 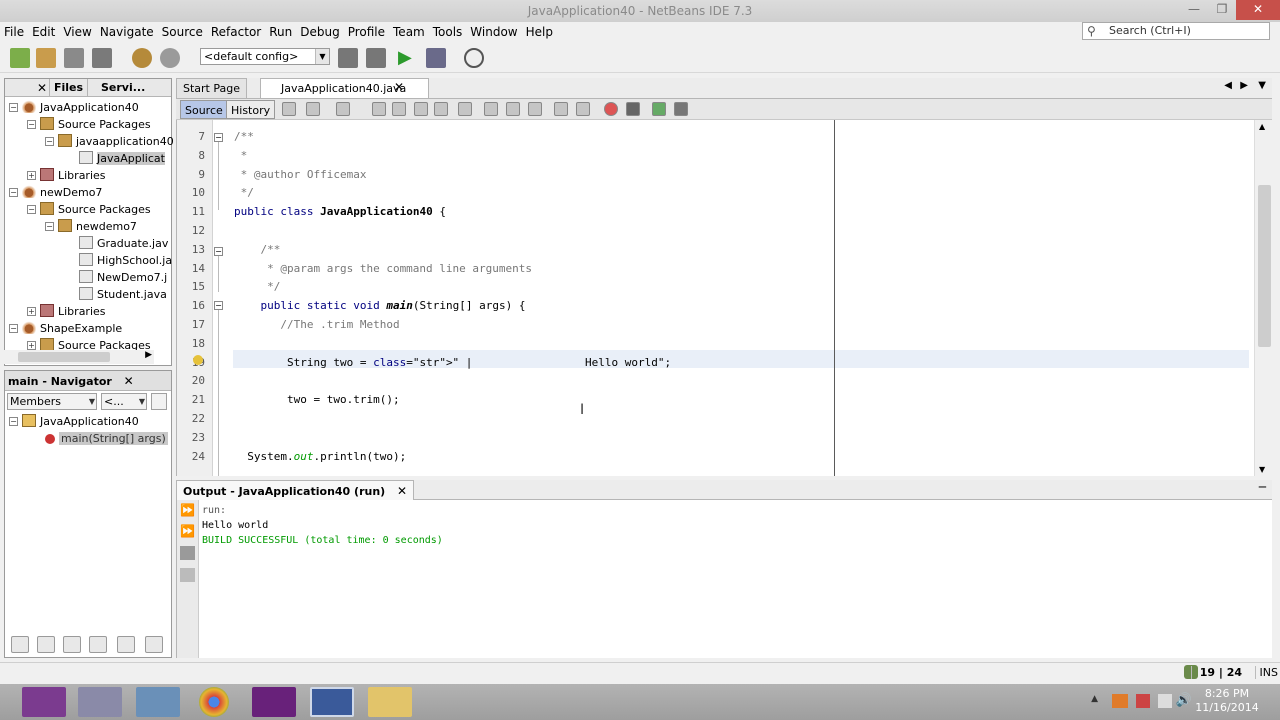 What do you see at coordinates (1222, 10) in the screenshot?
I see `maximize-button: ❐` at bounding box center [1222, 10].